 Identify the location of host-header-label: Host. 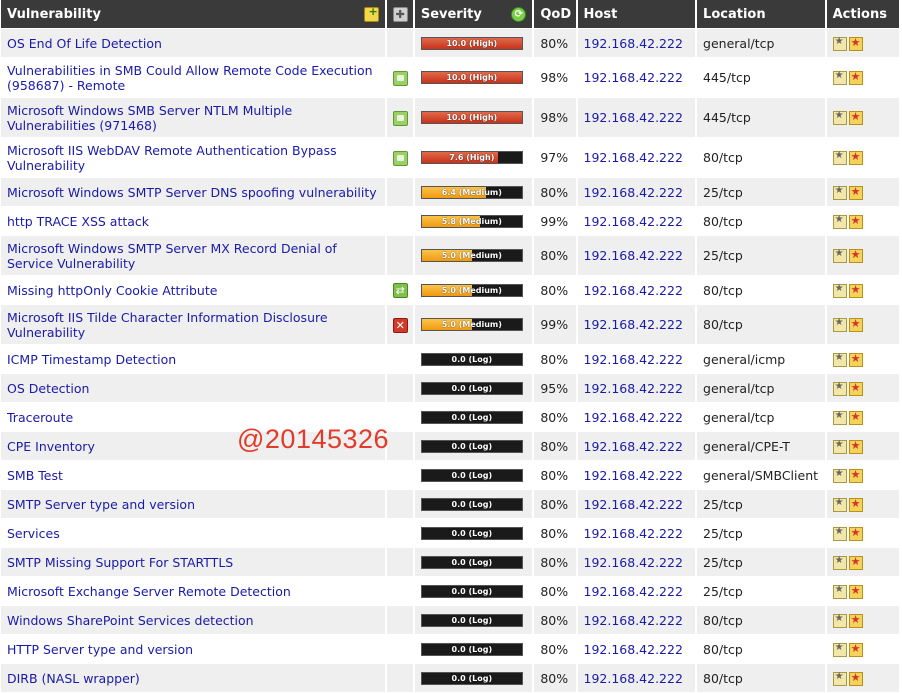
(601, 14).